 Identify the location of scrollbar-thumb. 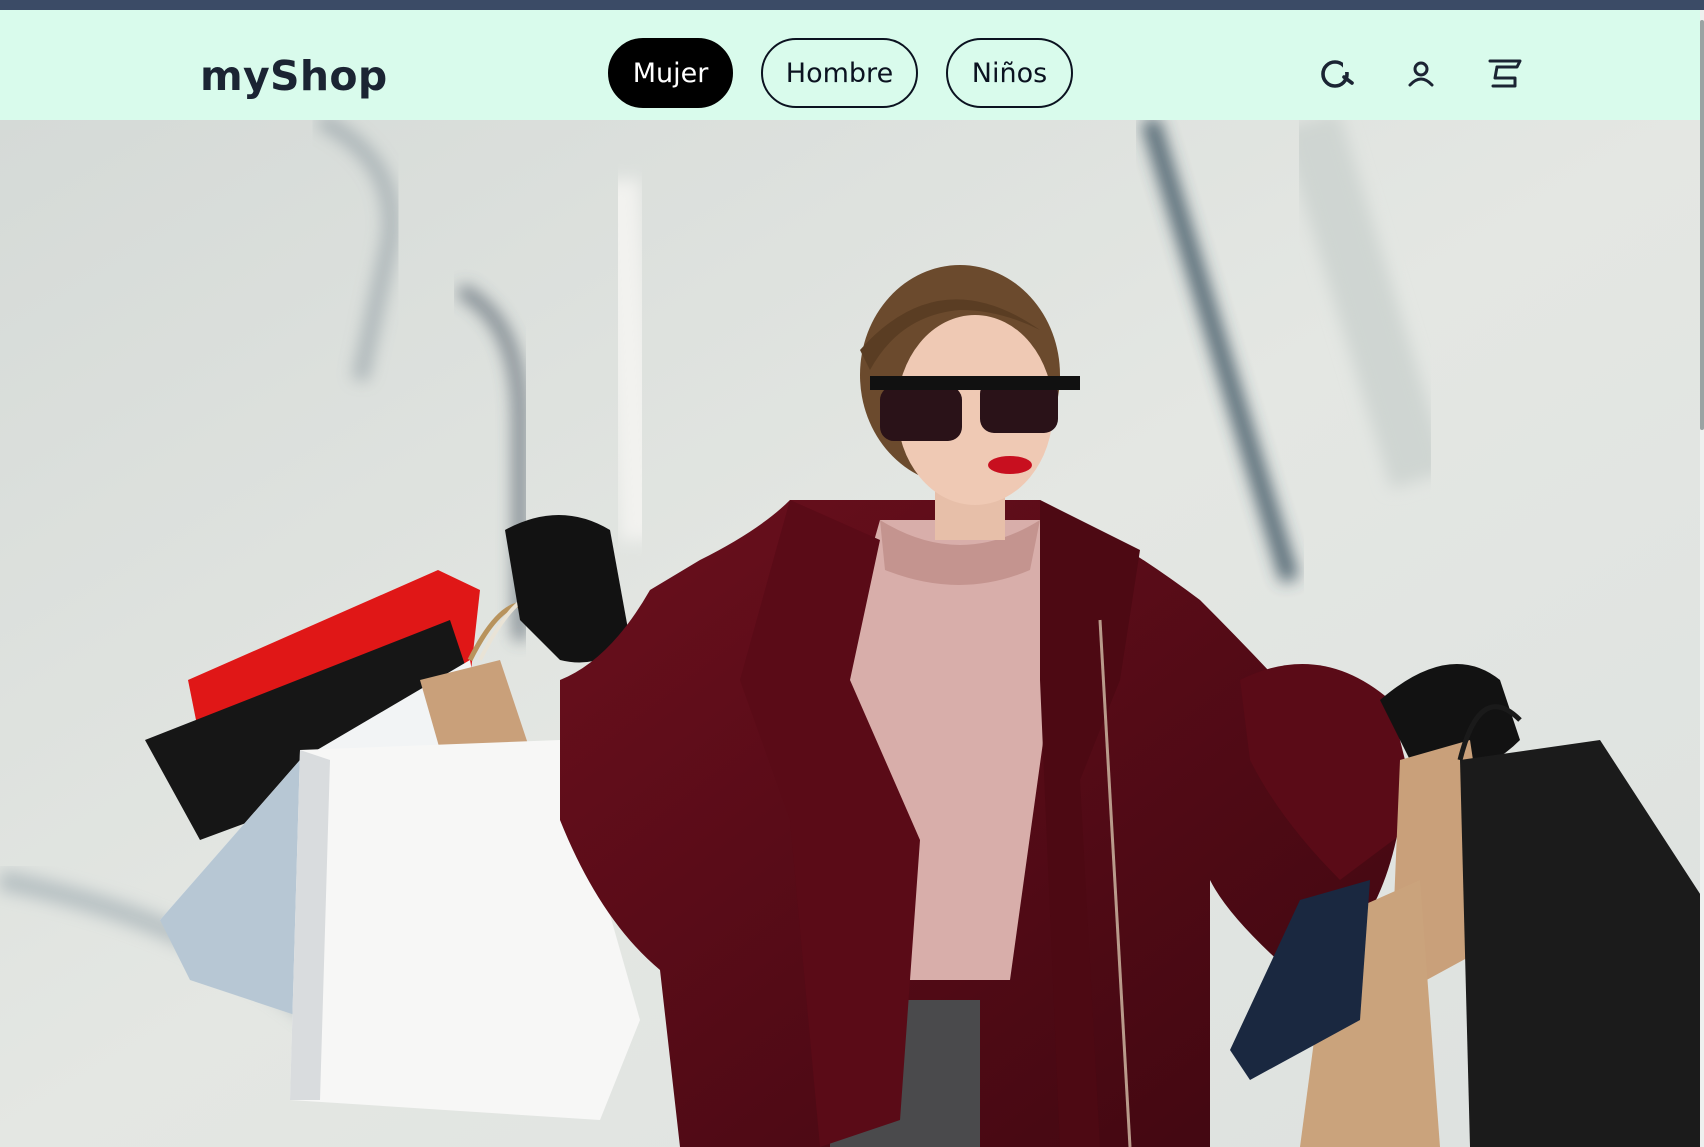
(1702, 225).